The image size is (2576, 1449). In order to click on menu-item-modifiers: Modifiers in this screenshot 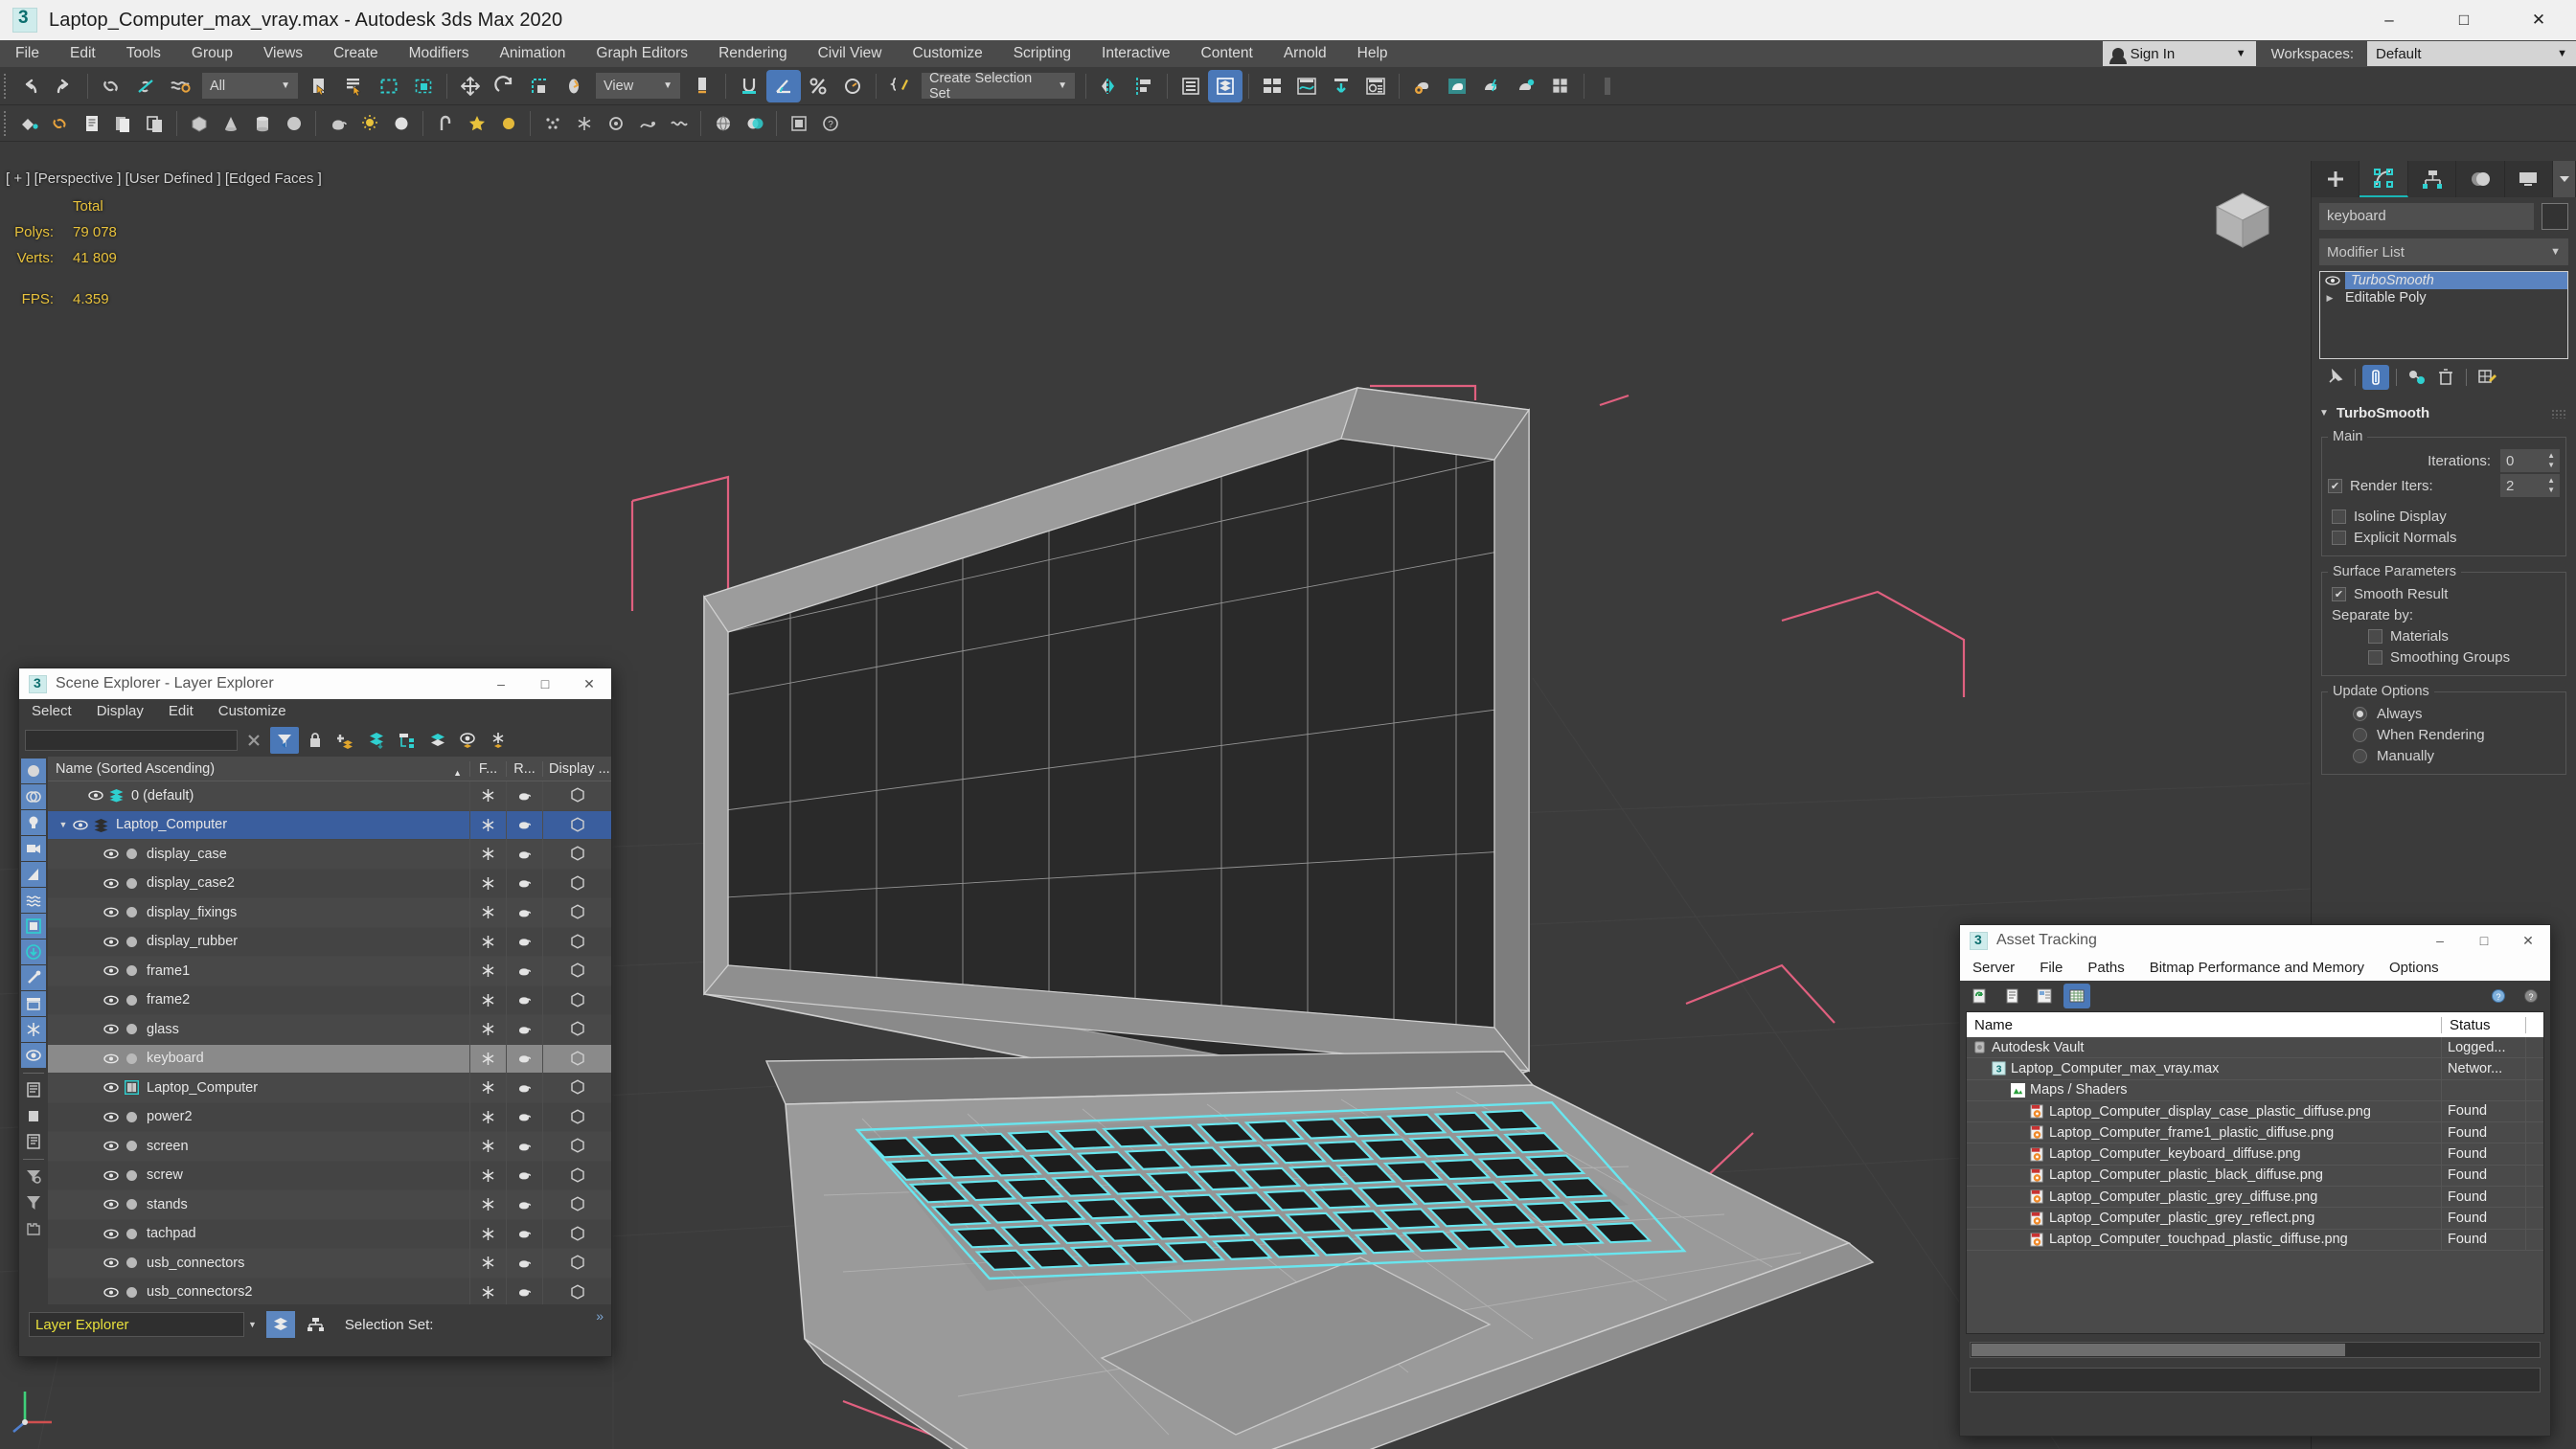, I will do `click(440, 53)`.